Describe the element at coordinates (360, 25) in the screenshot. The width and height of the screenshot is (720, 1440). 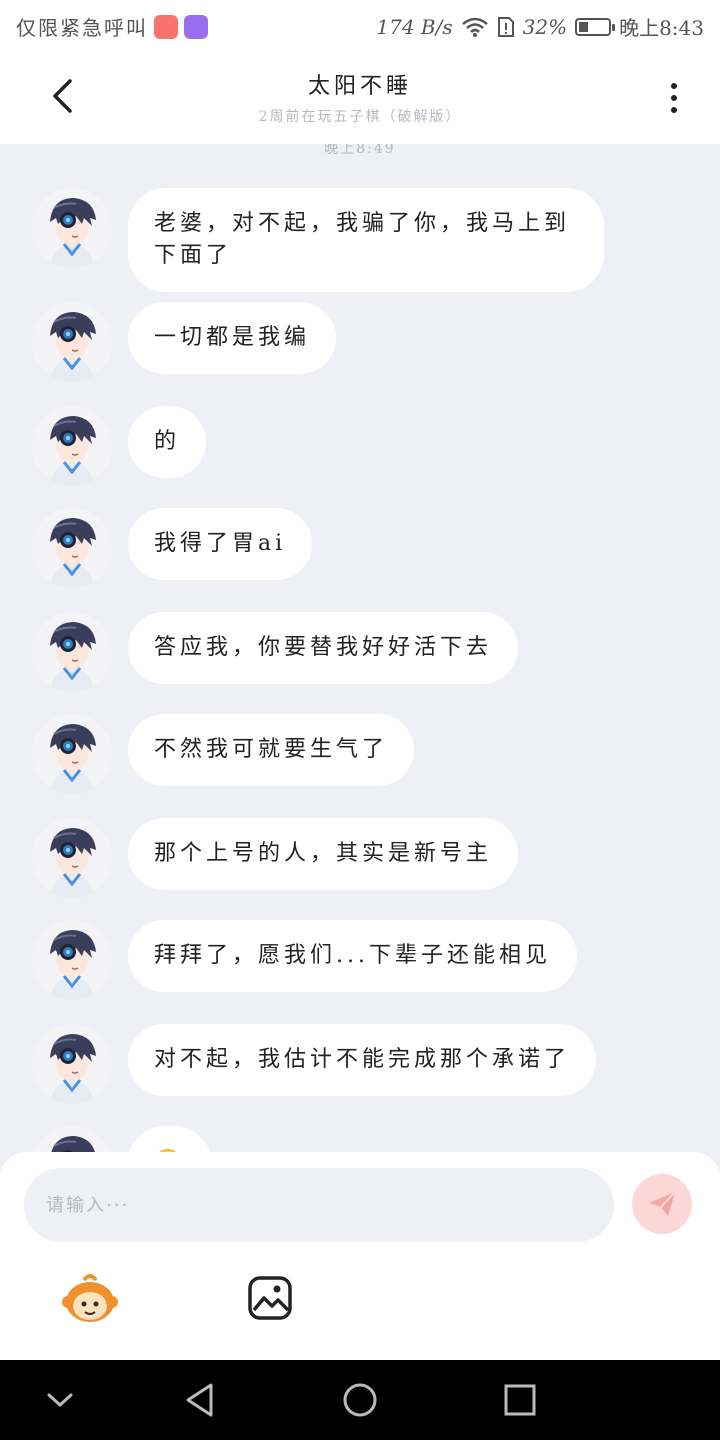
I see `status-bar: 仅限紧急呼叫 174 B/s 32% 晚上8:43` at that location.